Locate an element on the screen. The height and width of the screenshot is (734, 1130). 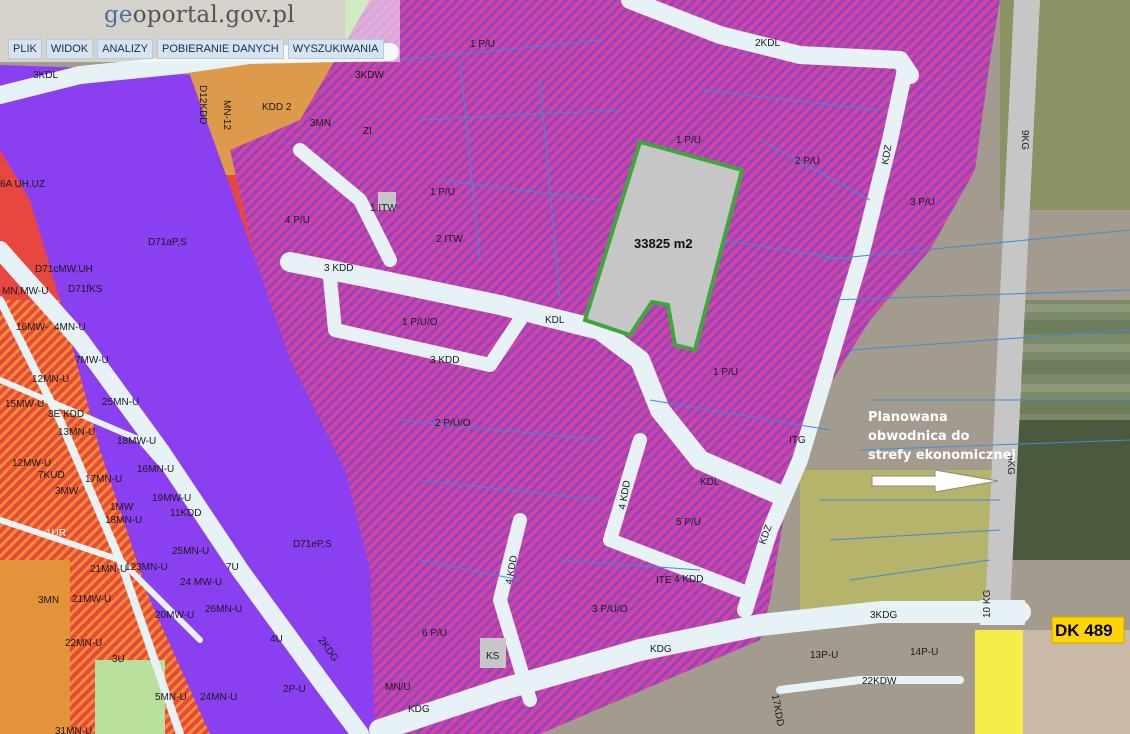
label-mnu18: 18MN-U is located at coordinates (123, 520).